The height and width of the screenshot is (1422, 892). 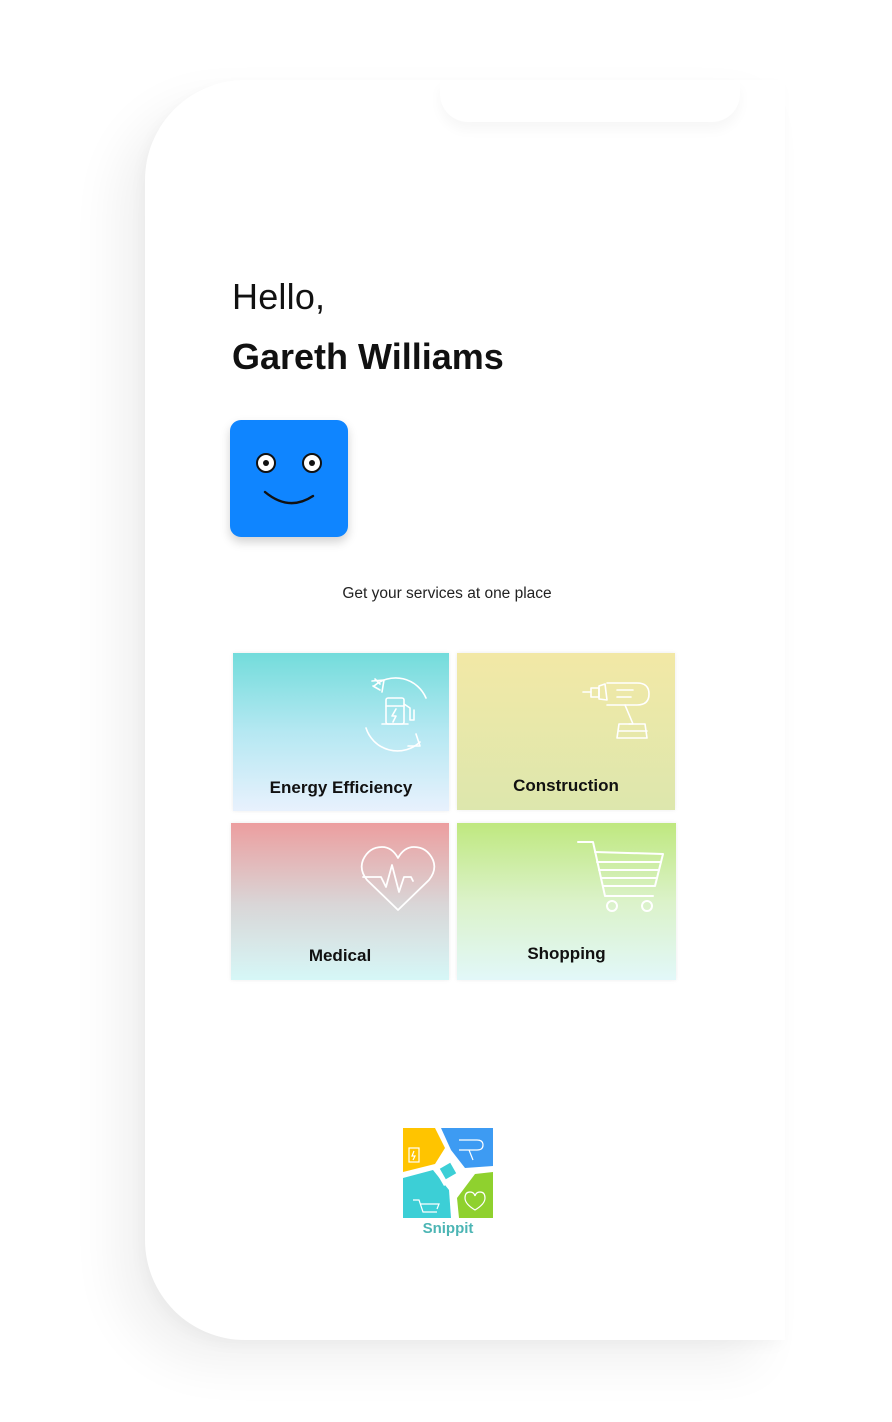 What do you see at coordinates (279, 296) in the screenshot?
I see `greeting-text: Hello,` at bounding box center [279, 296].